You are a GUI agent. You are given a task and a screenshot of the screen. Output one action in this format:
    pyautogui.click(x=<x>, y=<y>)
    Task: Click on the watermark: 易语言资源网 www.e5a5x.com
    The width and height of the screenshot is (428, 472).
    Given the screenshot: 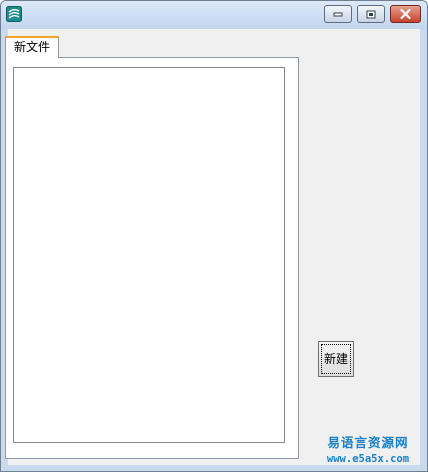 What is the action you would take?
    pyautogui.click(x=368, y=451)
    